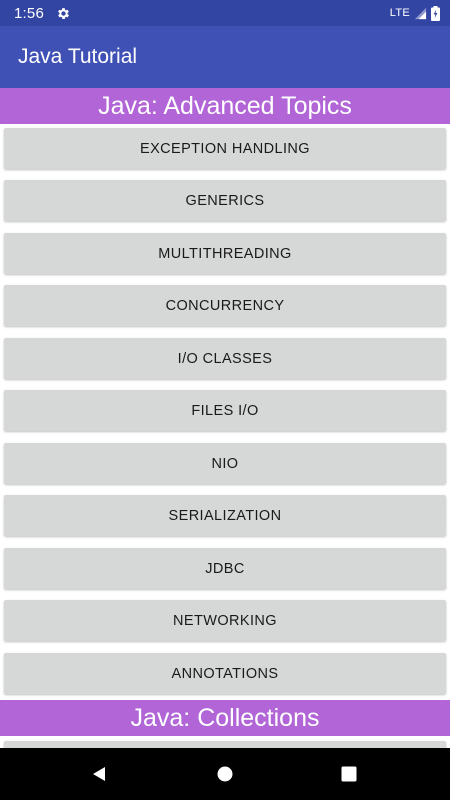 The image size is (450, 800). I want to click on back-icon, so click(99, 774).